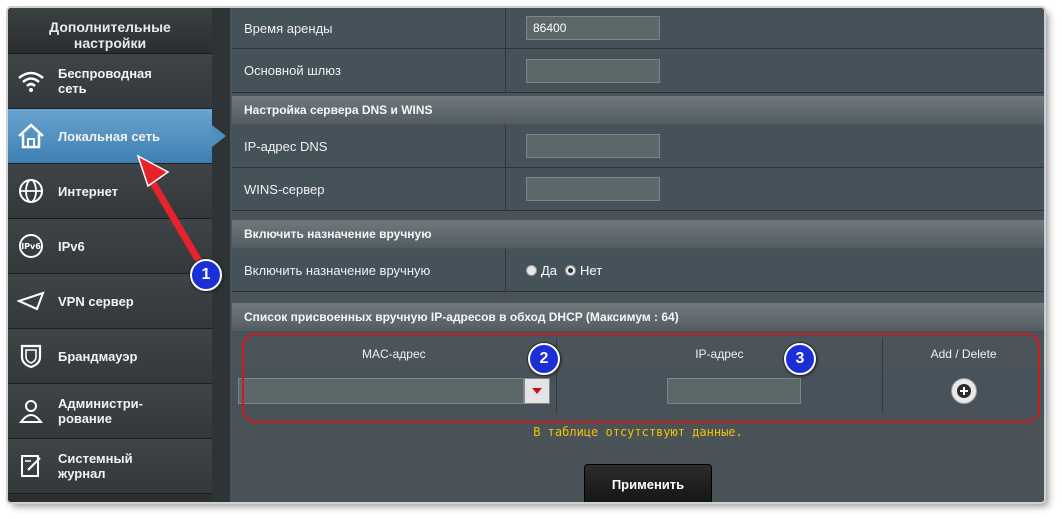 This screenshot has width=1062, height=519. What do you see at coordinates (31, 81) in the screenshot?
I see `wifi-icon` at bounding box center [31, 81].